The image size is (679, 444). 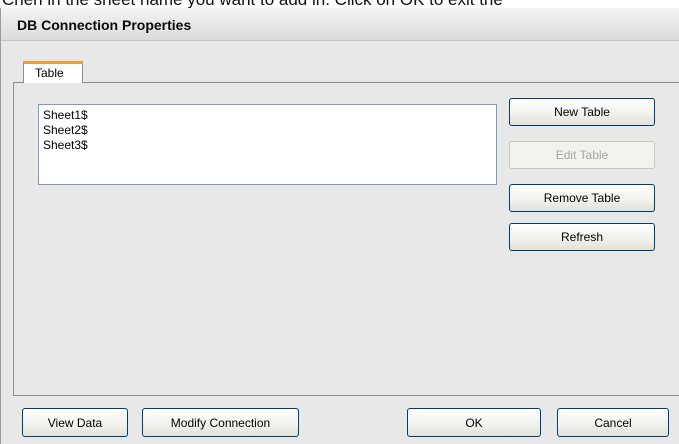 I want to click on list-item: Sheet2$, so click(x=267, y=130).